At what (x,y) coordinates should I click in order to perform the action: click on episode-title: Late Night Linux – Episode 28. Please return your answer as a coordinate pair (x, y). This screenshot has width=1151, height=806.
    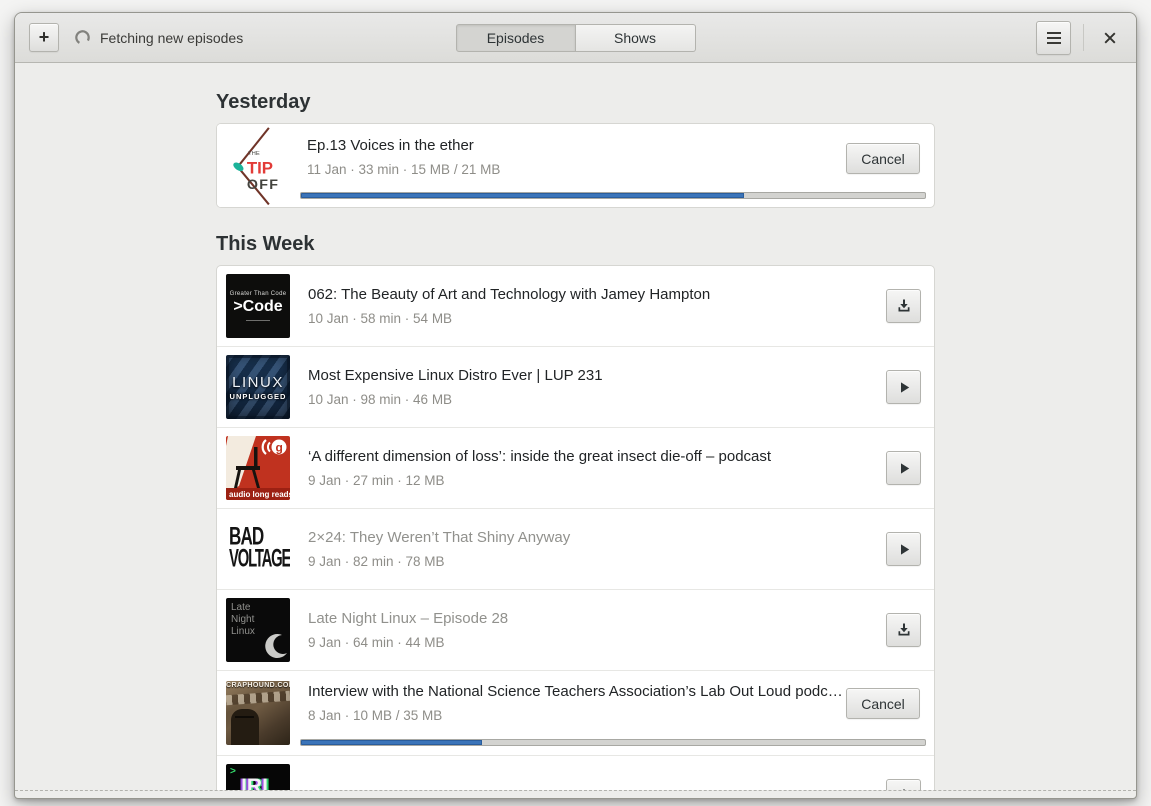
    Looking at the image, I should click on (408, 618).